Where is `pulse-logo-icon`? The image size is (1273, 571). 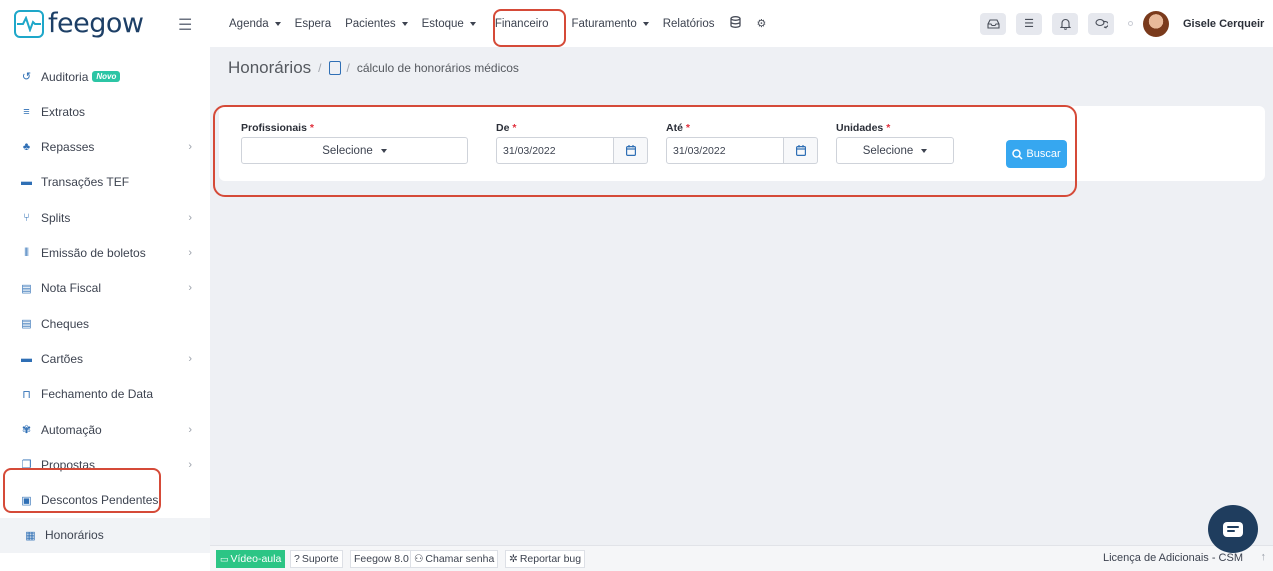
pulse-logo-icon is located at coordinates (29, 23).